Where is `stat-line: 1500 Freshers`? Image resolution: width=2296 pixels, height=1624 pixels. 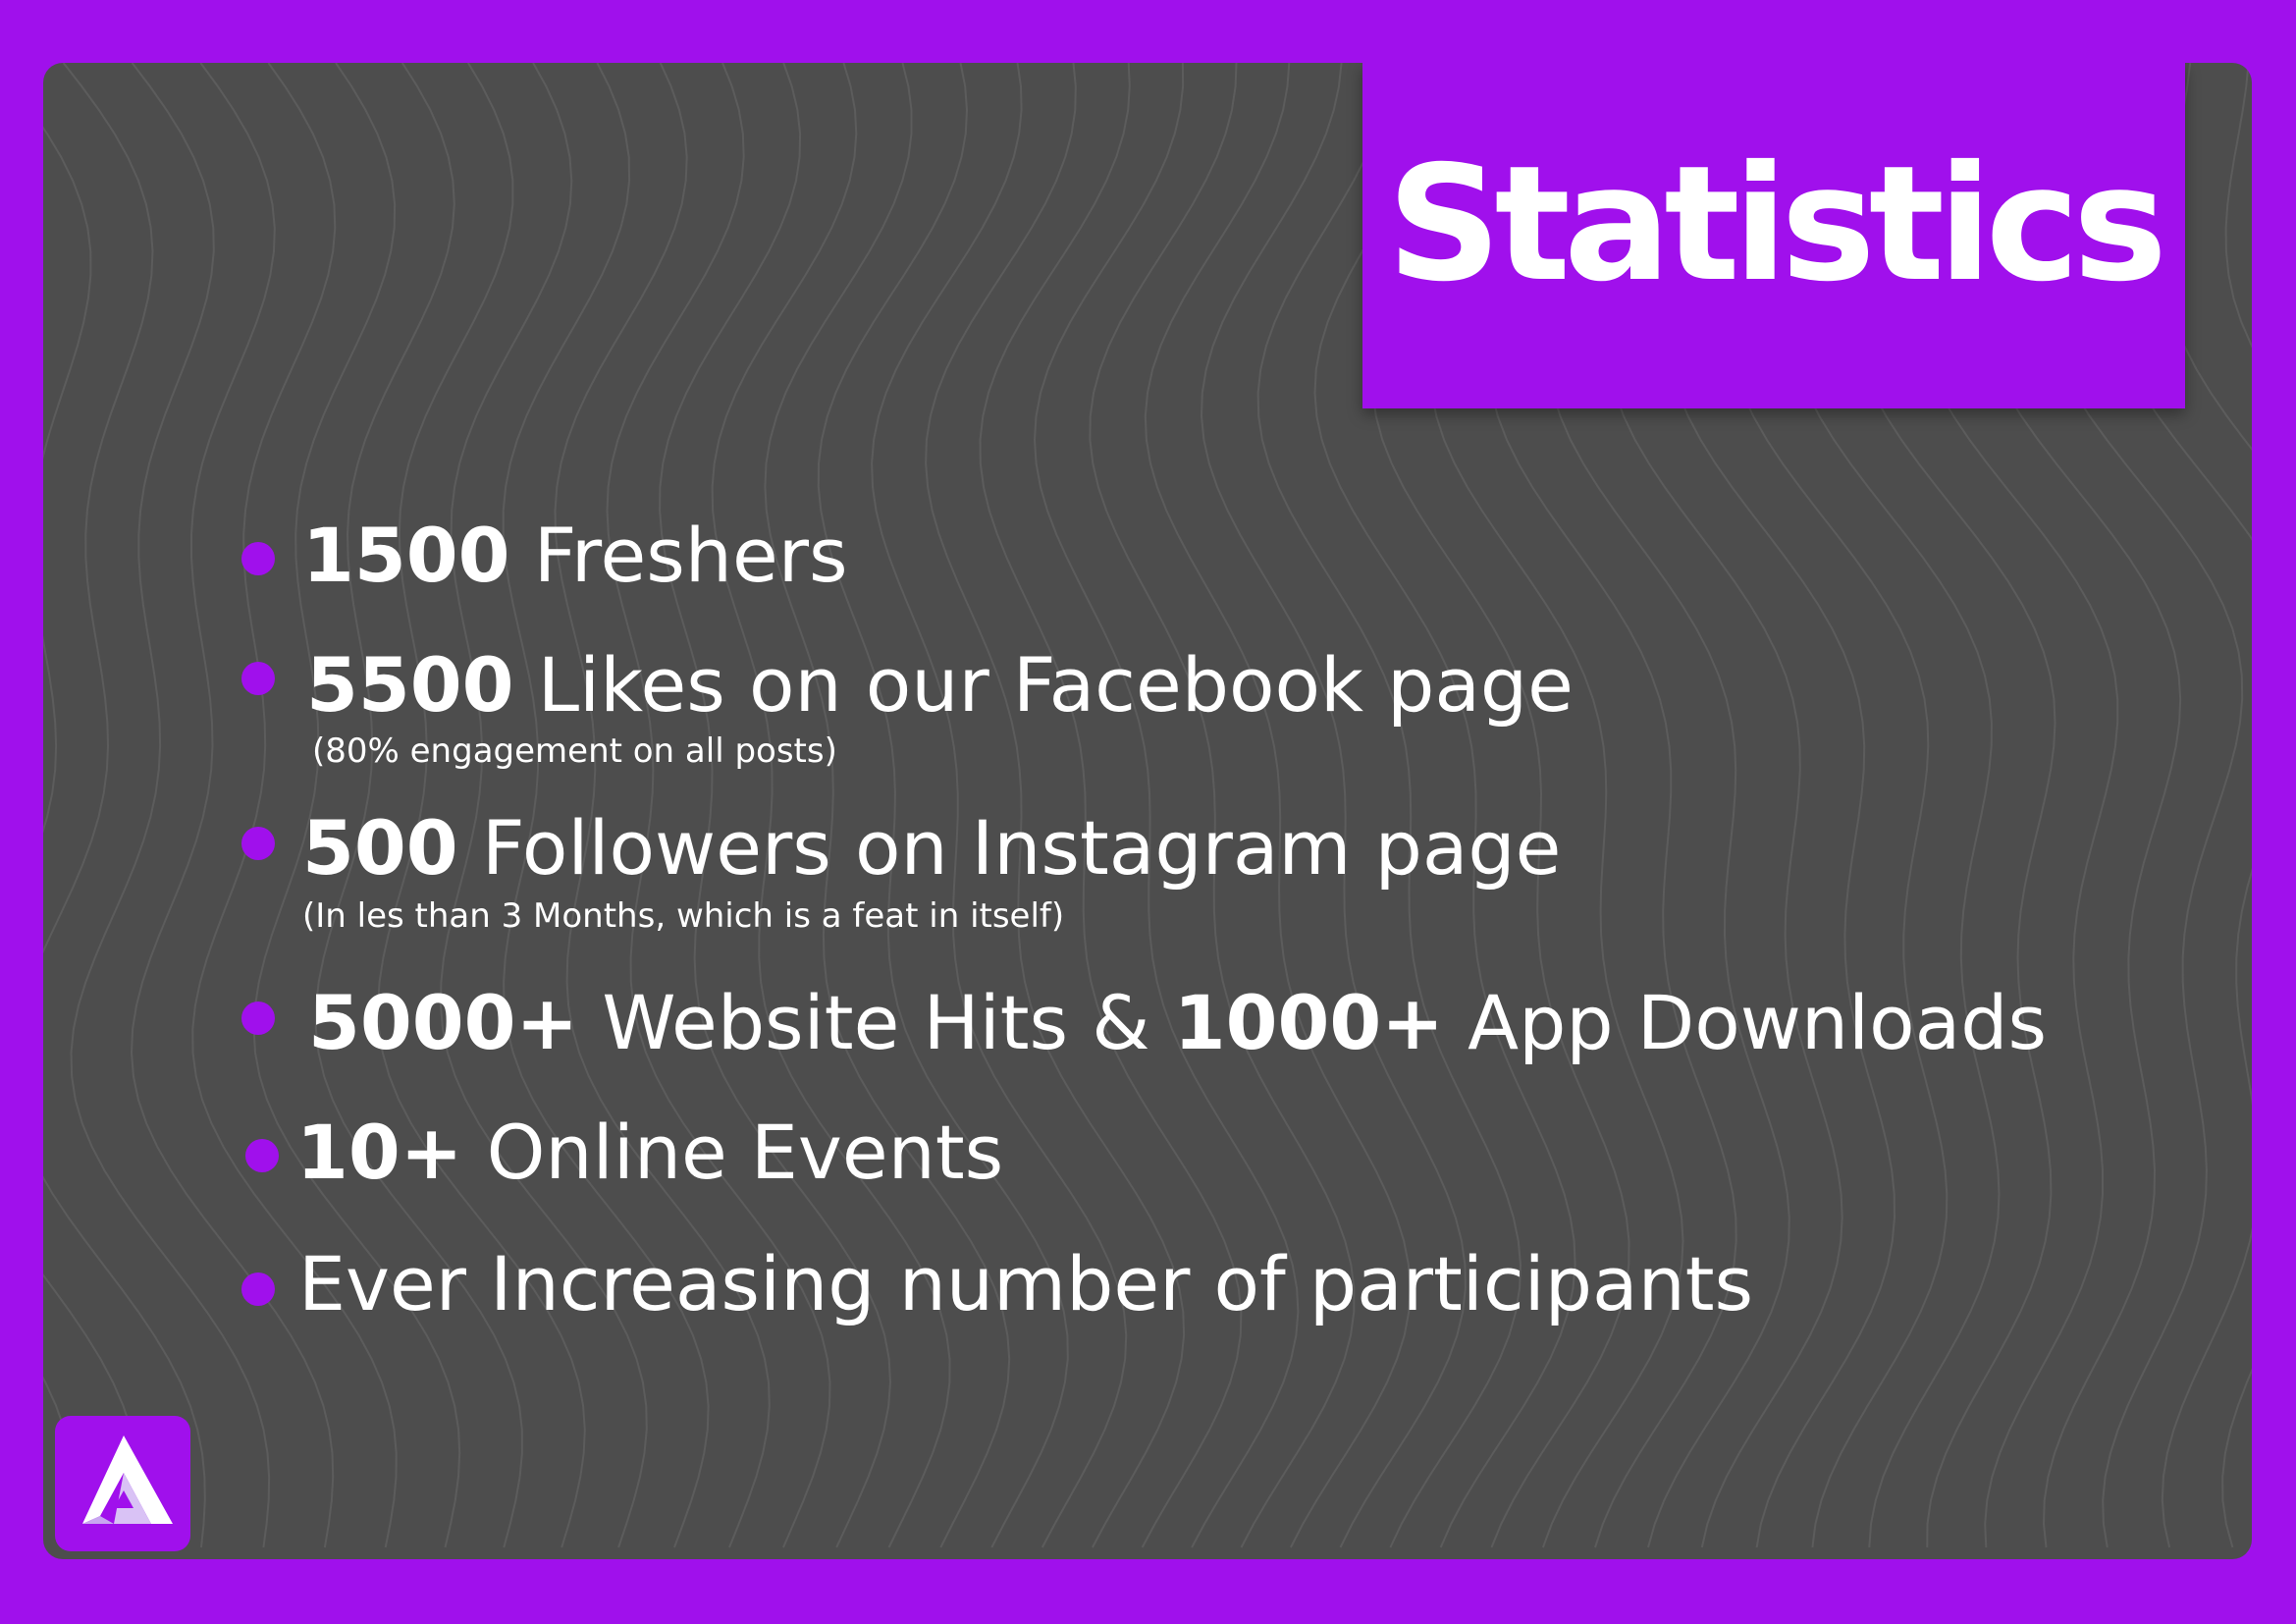 stat-line: 1500 Freshers is located at coordinates (575, 555).